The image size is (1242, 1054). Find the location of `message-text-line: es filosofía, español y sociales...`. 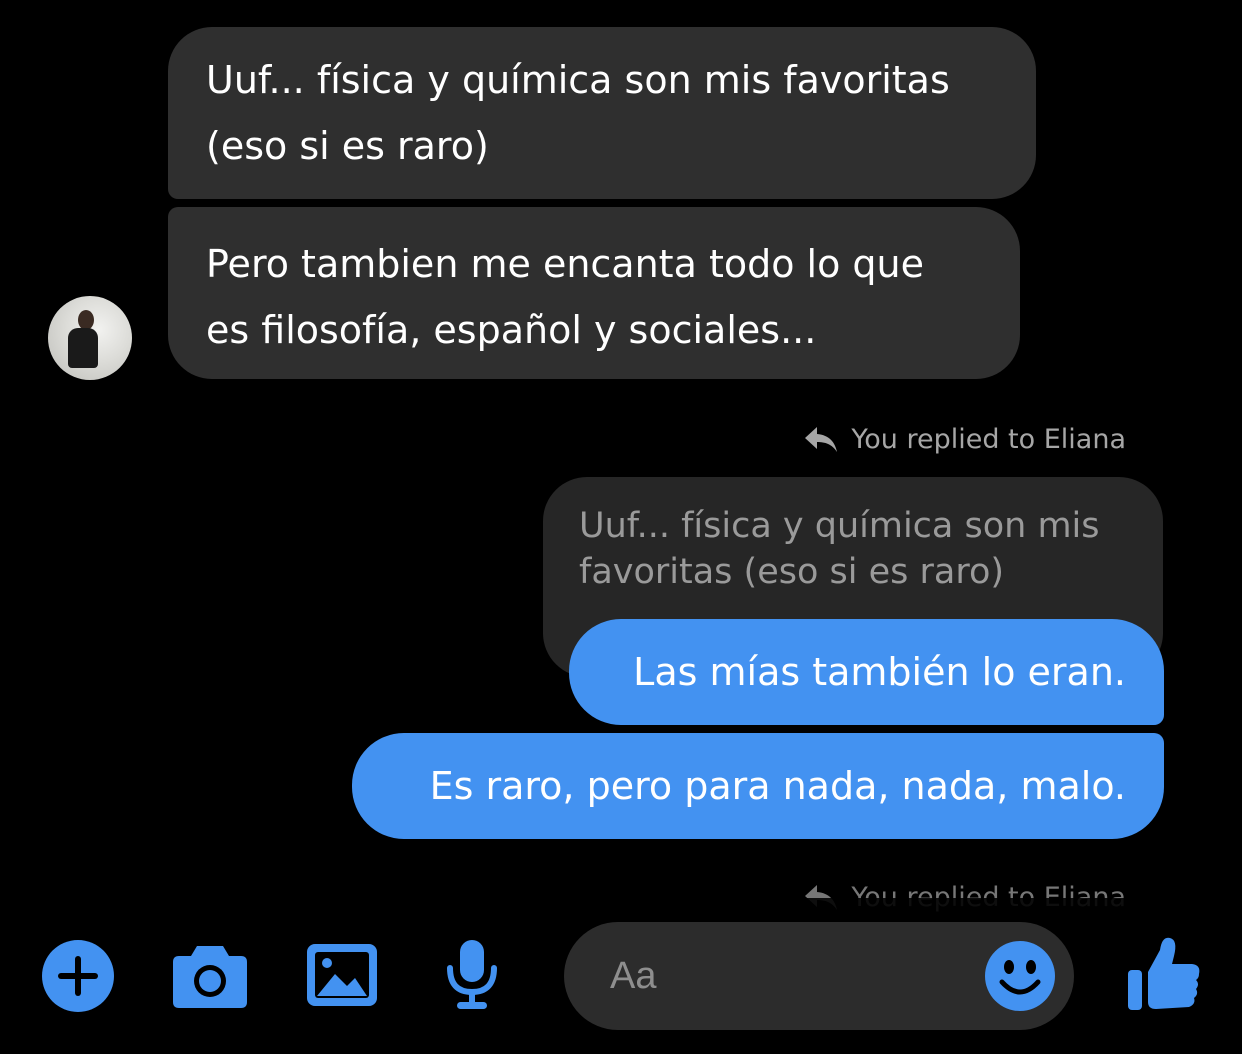

message-text-line: es filosofía, español y sociales... is located at coordinates (511, 330).